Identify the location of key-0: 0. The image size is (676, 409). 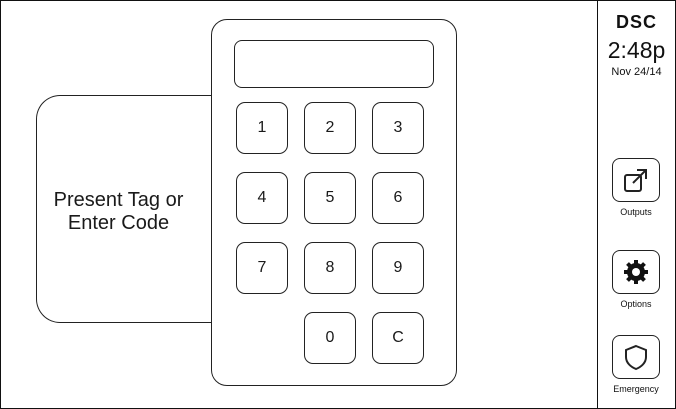
(330, 338).